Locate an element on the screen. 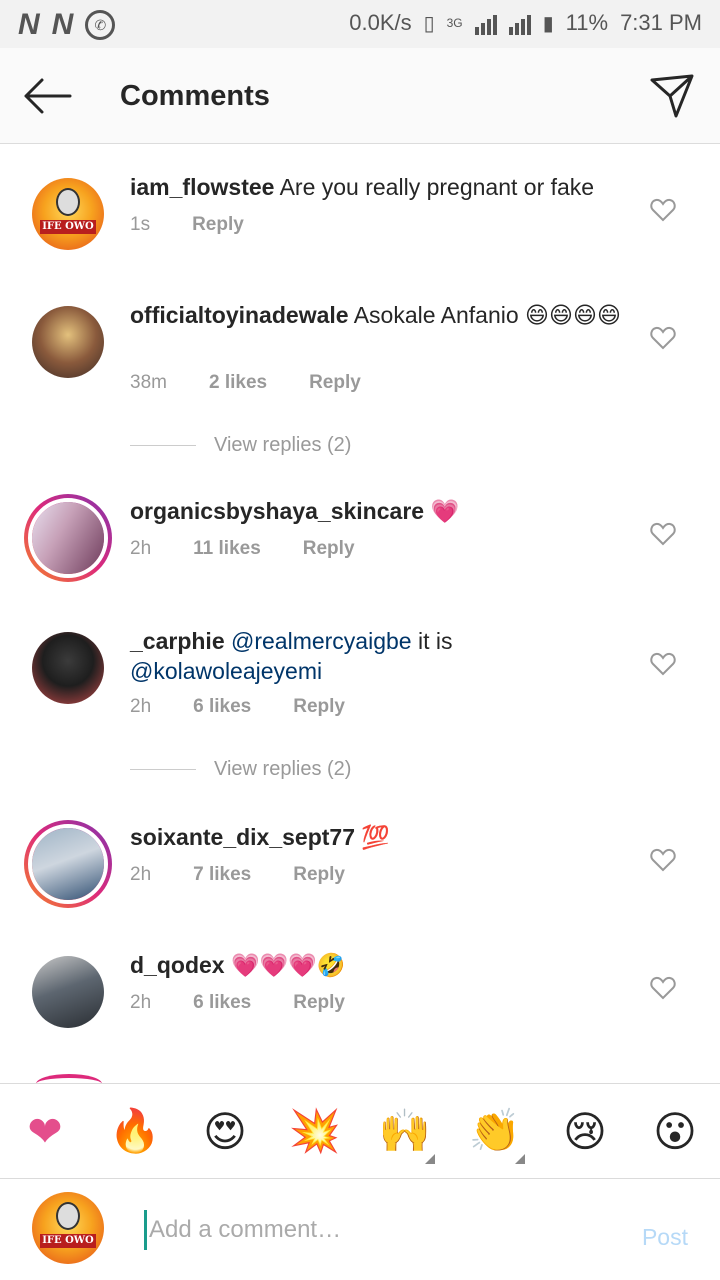 This screenshot has height=1280, width=720. raised-hands-emoji-button: 🙌 is located at coordinates (405, 1135).